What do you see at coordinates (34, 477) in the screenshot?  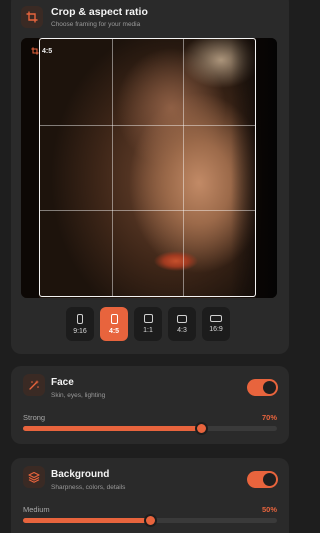 I see `layers-icon` at bounding box center [34, 477].